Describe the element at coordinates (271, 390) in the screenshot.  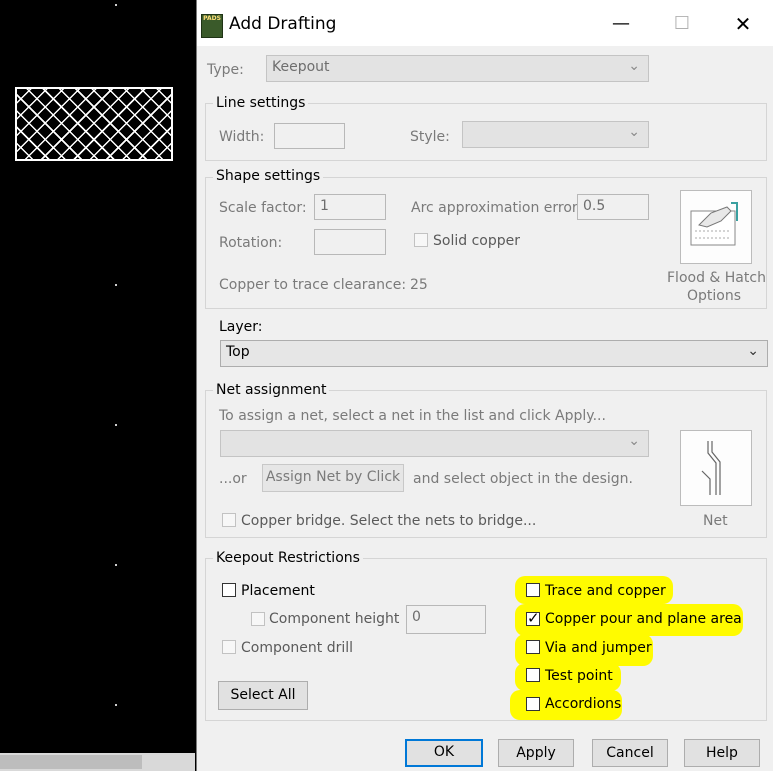
I see `net-assignment-title: Net assignment` at that location.